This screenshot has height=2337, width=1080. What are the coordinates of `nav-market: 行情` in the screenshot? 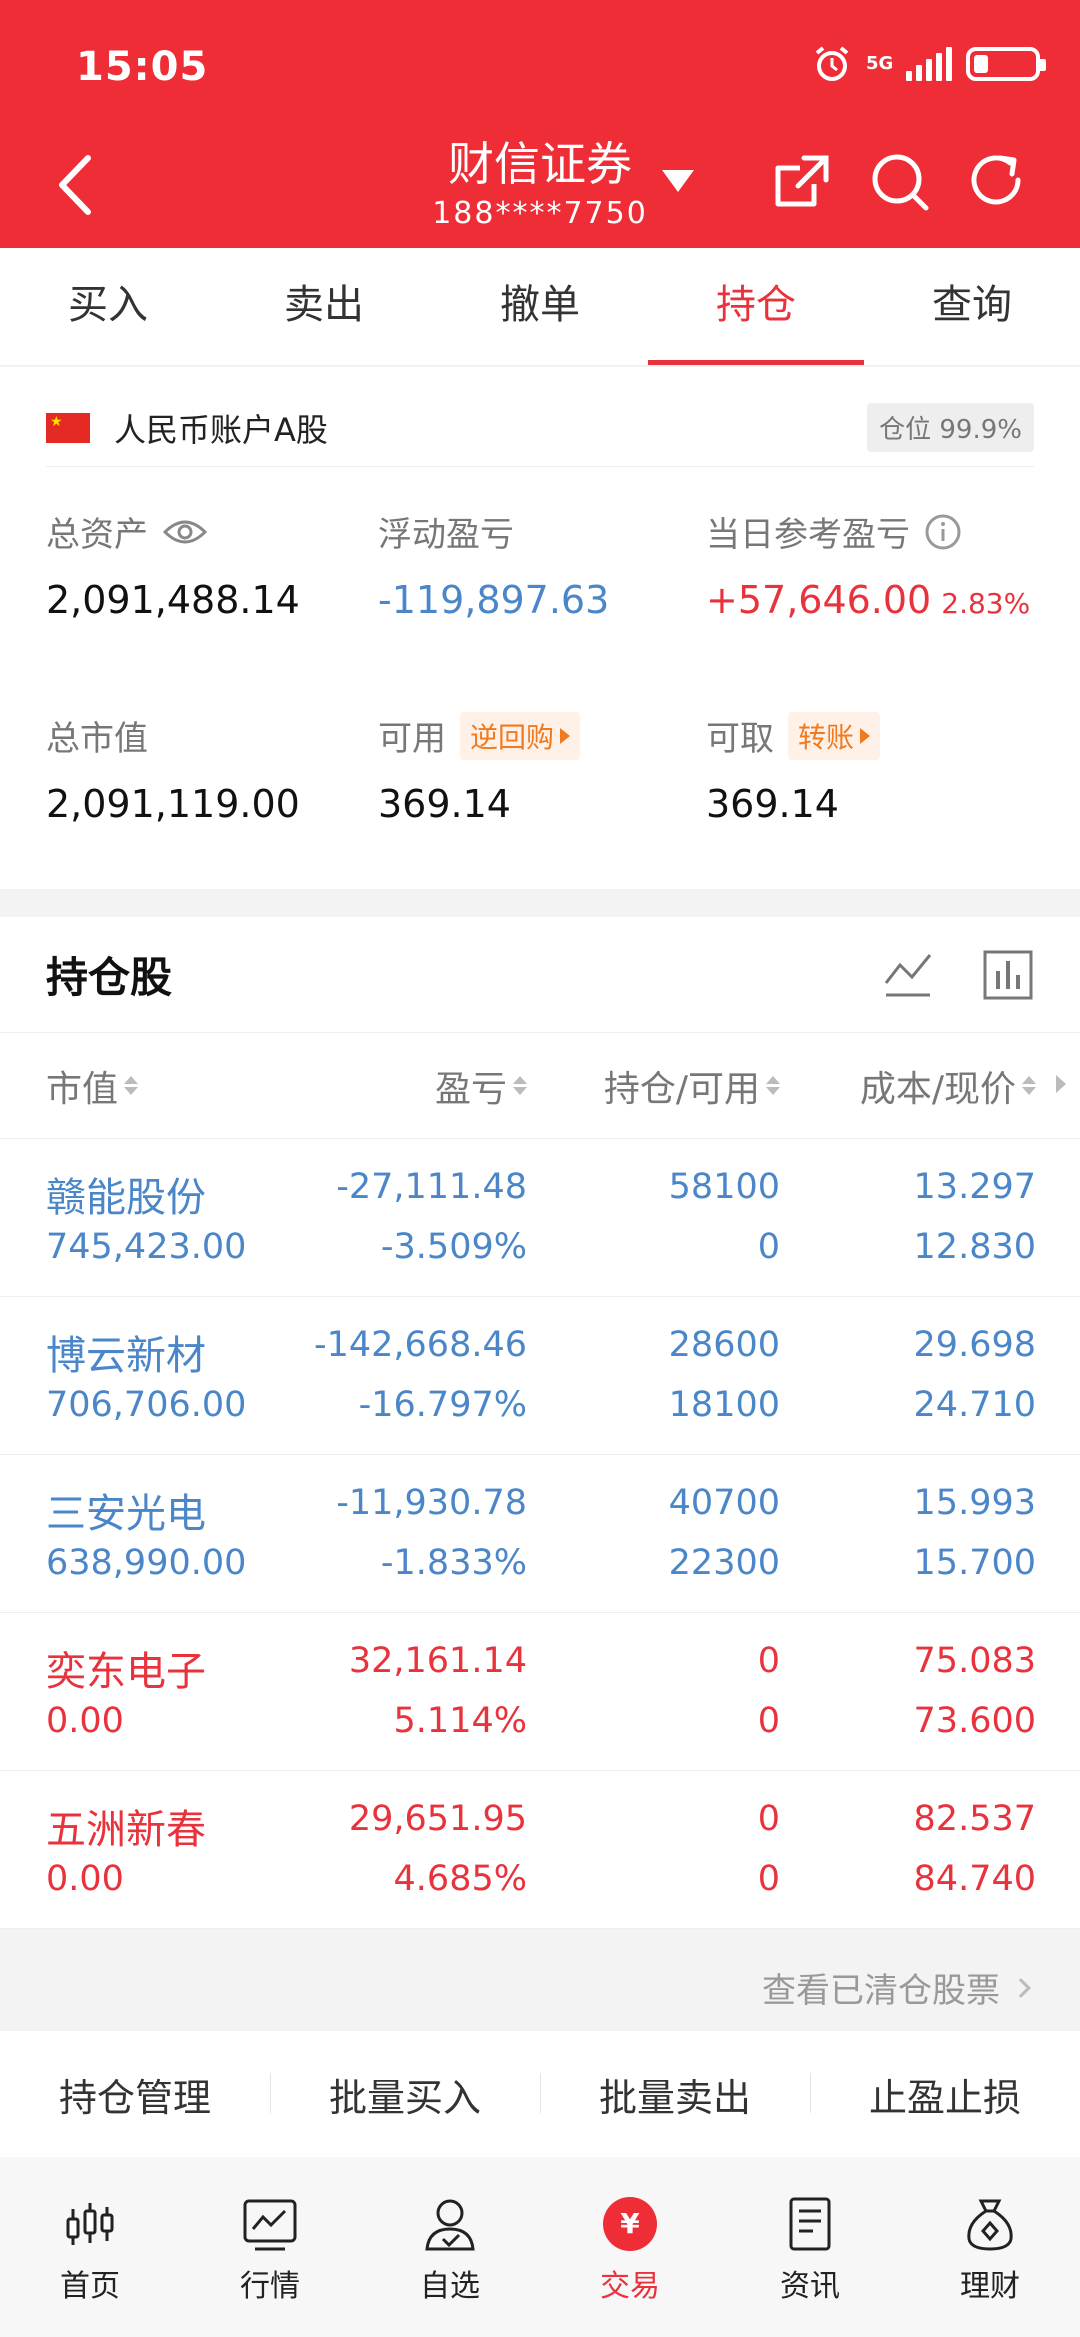 It's located at (270, 2247).